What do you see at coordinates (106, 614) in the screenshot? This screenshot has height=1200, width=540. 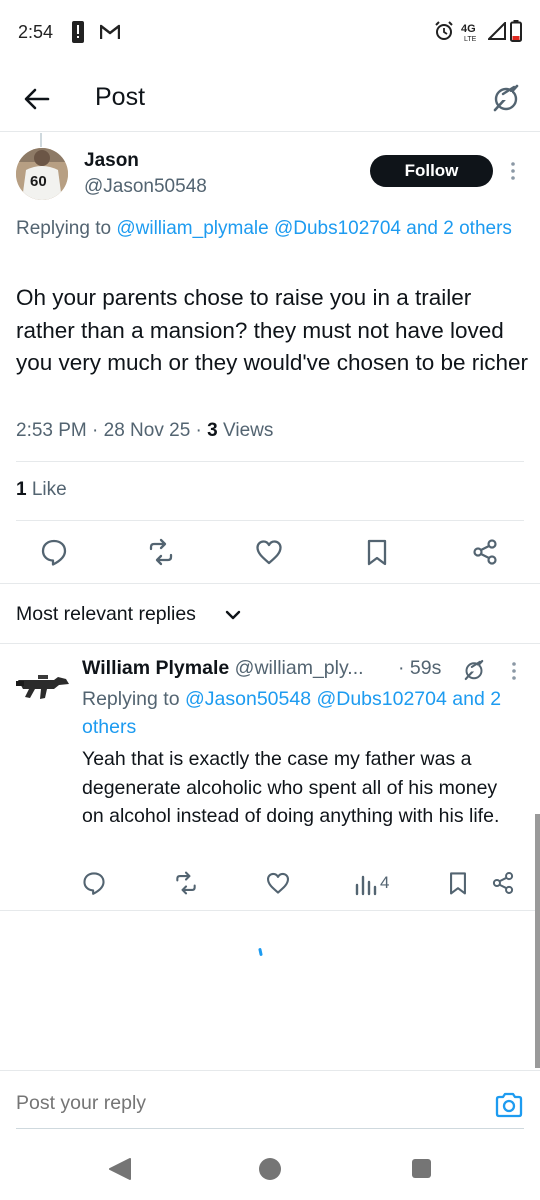 I see `sort-replies-dropdown: Most relevant replies` at bounding box center [106, 614].